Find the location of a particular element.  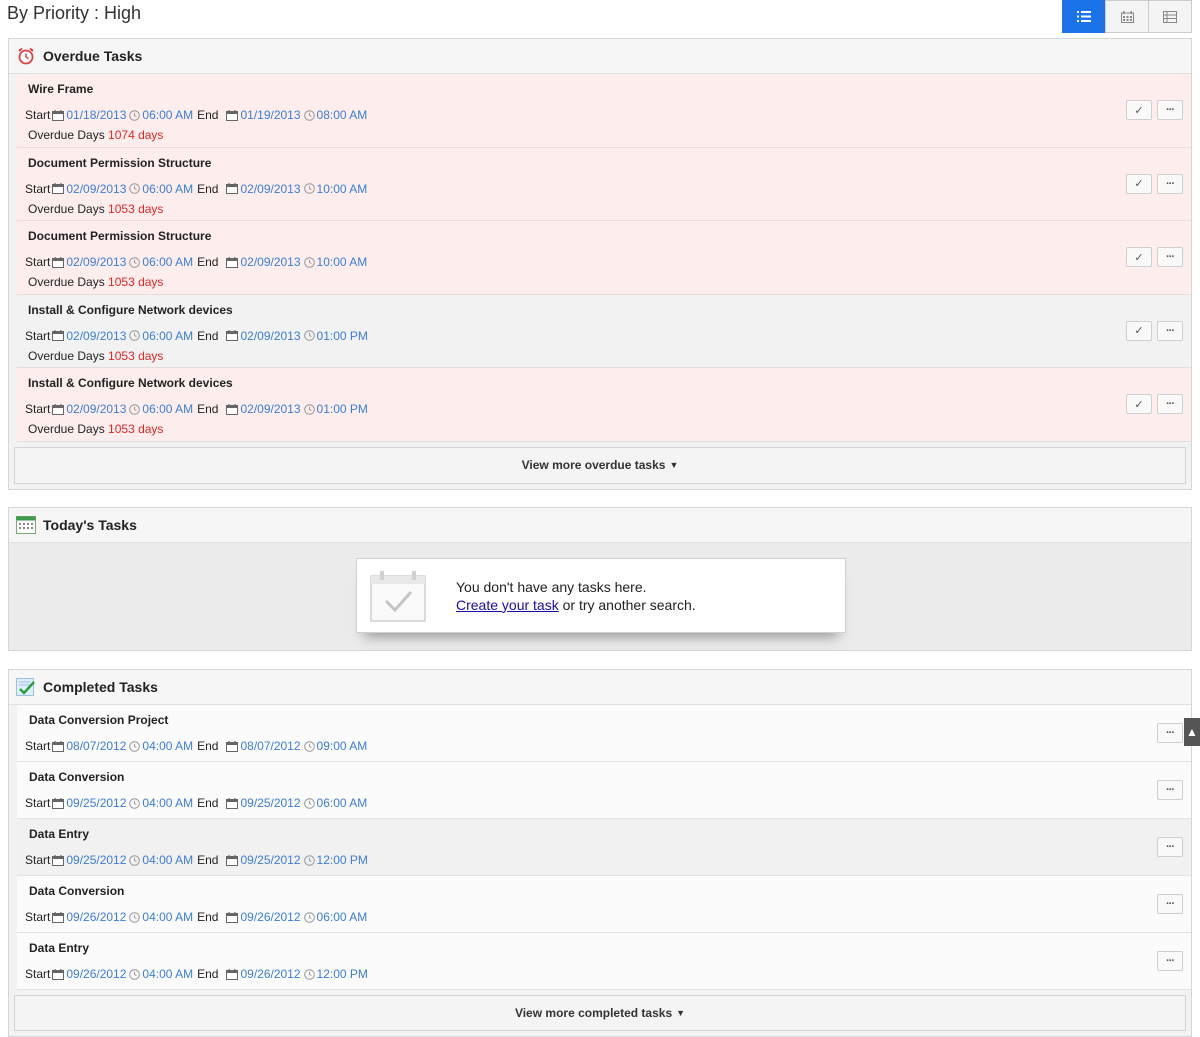

task-name: Wire Frame is located at coordinates (60, 89).